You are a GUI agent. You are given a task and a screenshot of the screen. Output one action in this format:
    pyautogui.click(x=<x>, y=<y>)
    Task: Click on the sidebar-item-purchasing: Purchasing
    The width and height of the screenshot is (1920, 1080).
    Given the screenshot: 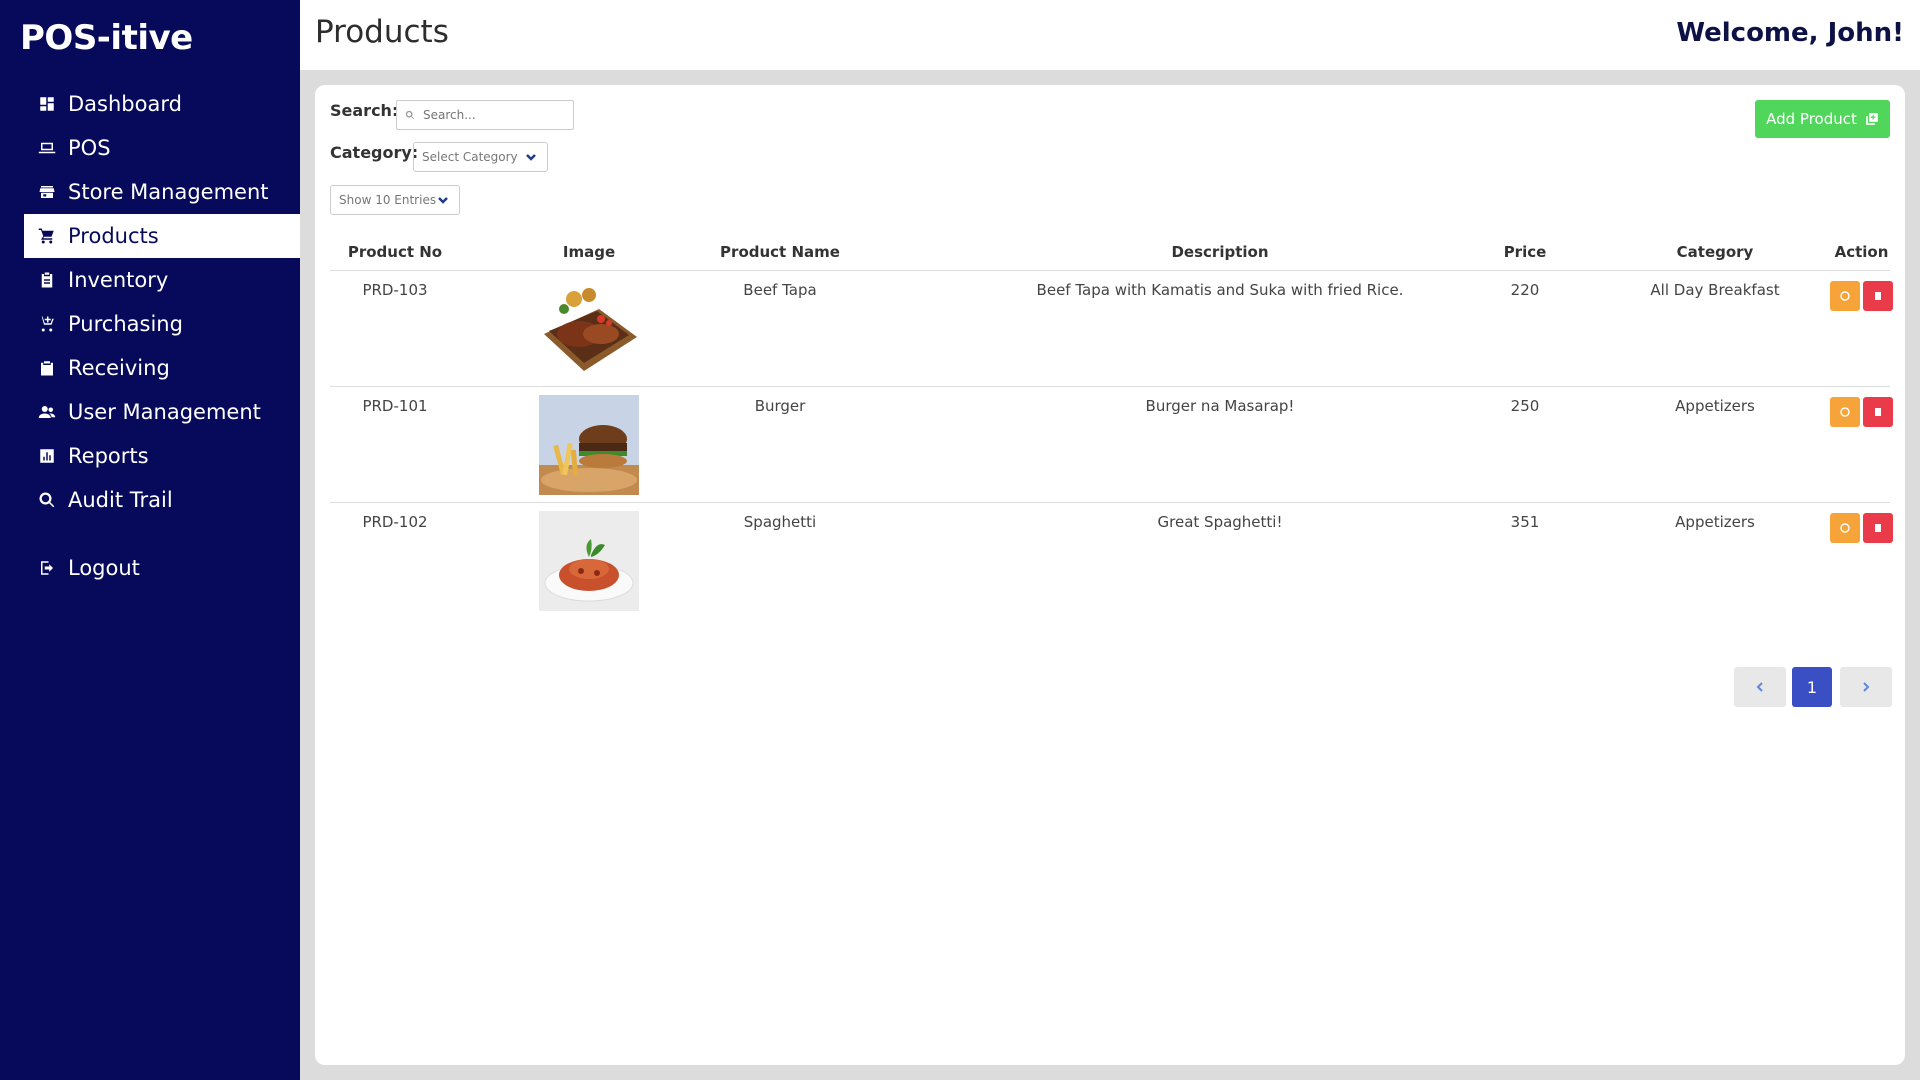 What is the action you would take?
    pyautogui.click(x=162, y=324)
    